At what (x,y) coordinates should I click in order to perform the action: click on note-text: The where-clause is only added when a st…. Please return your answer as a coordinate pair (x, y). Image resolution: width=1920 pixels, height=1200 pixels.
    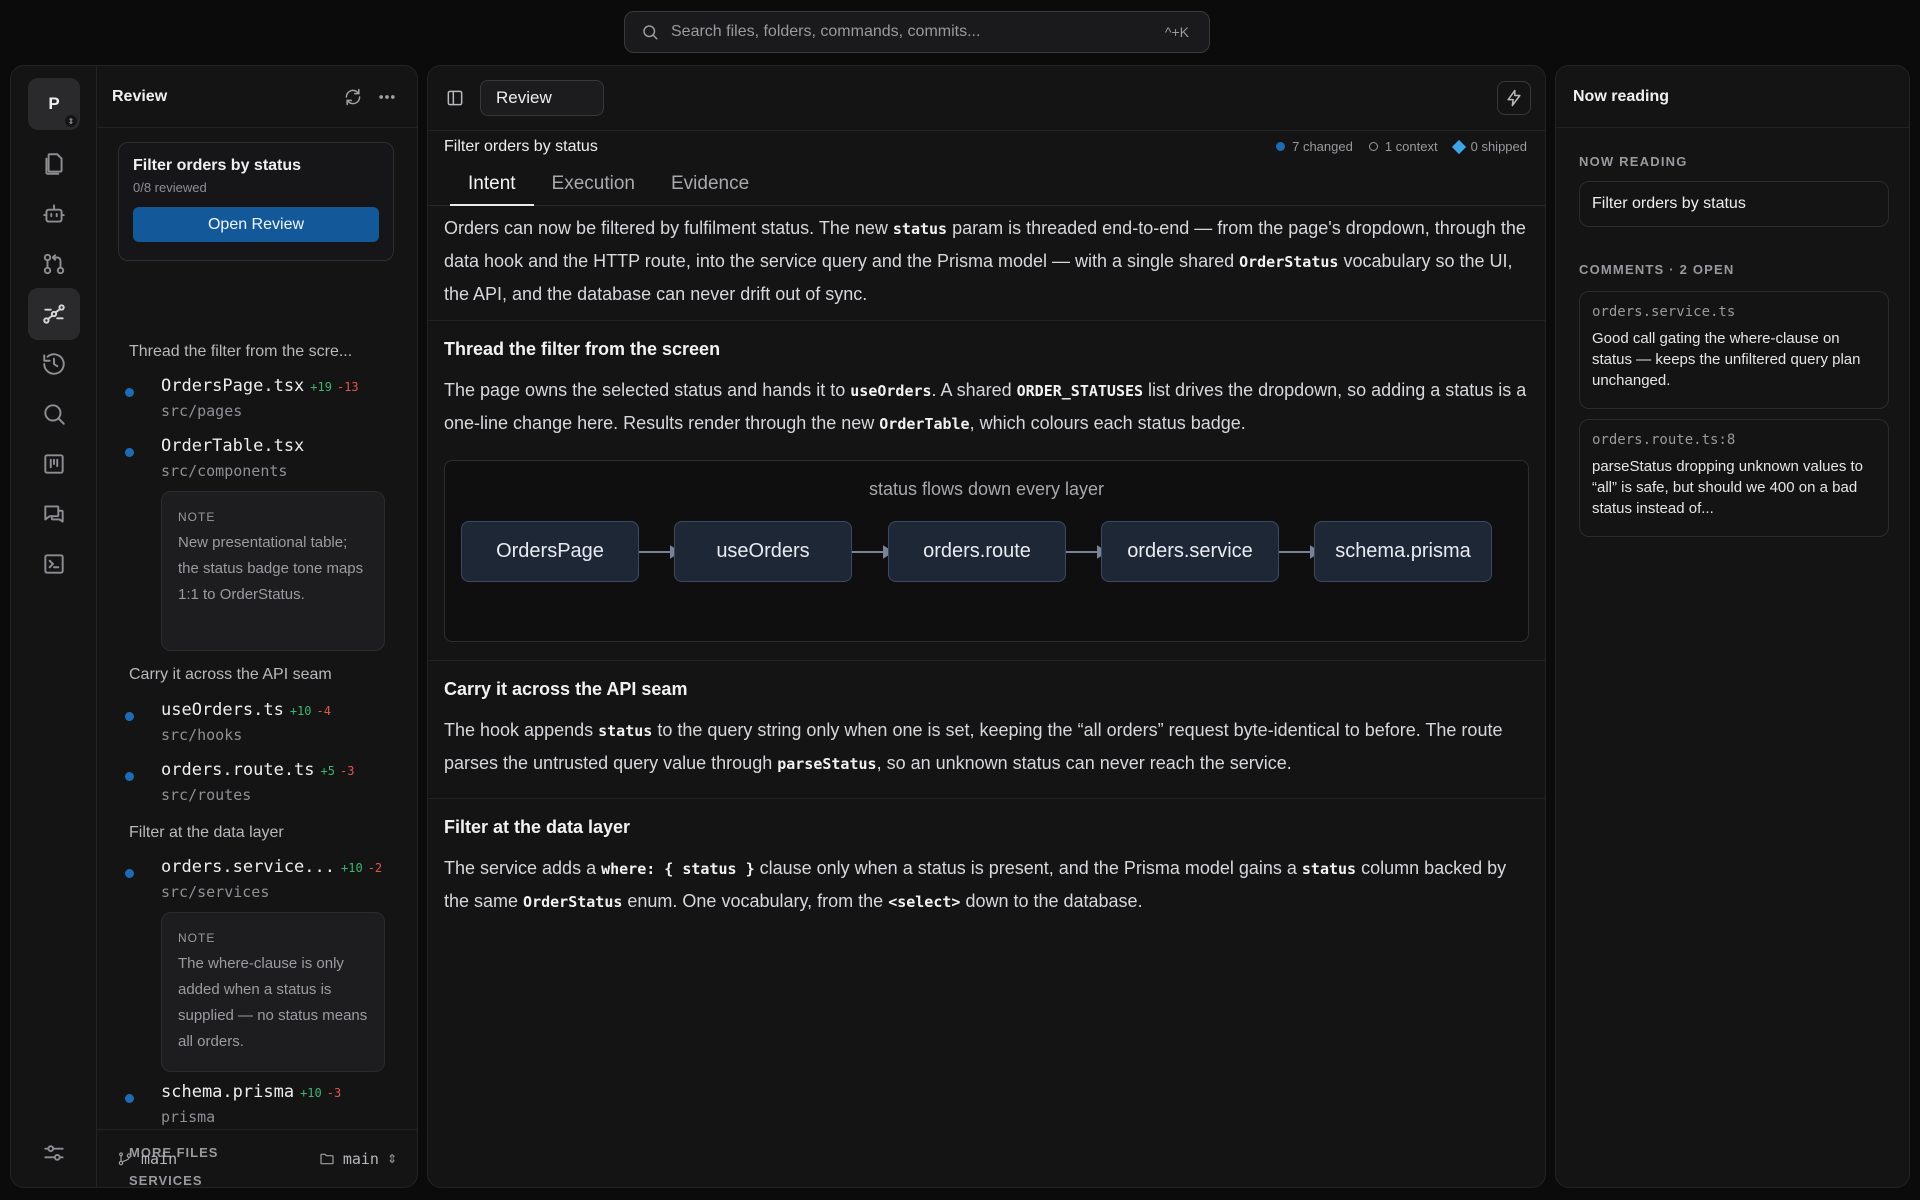
    Looking at the image, I should click on (273, 1002).